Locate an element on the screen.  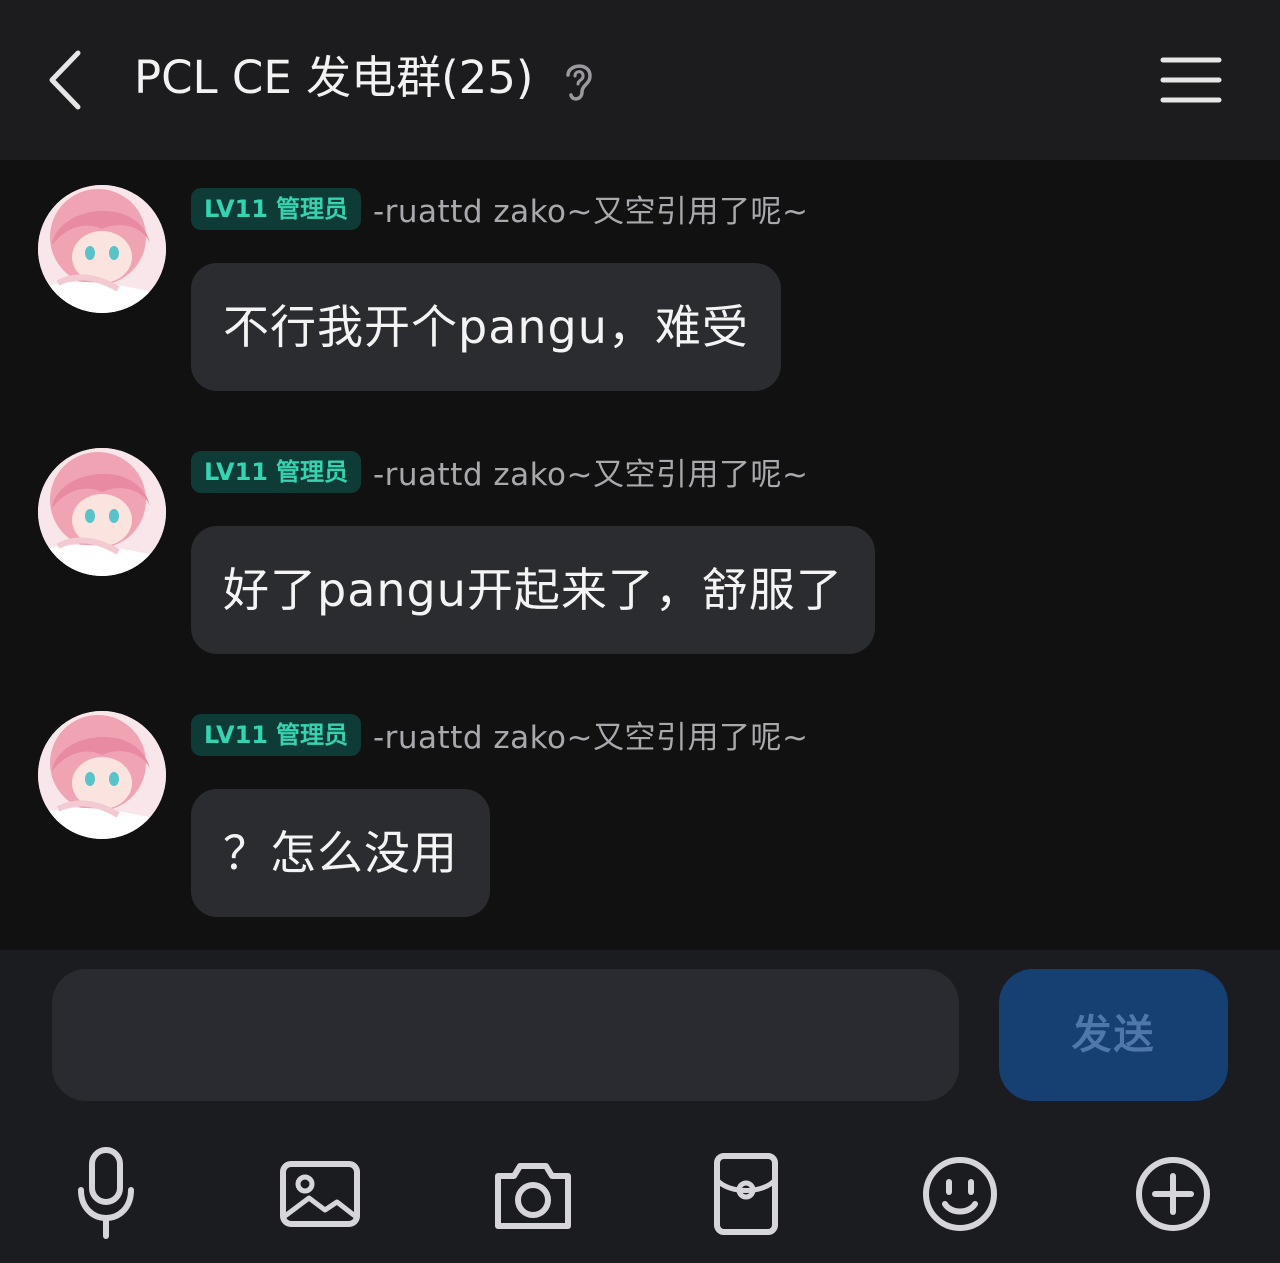
menu-button is located at coordinates (1191, 80).